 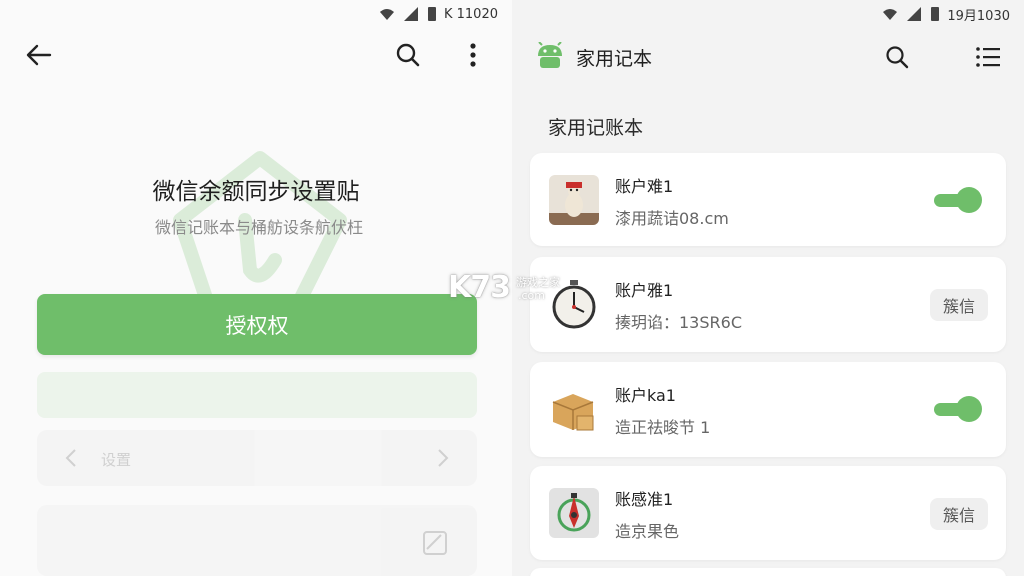 I want to click on list-icon, so click(x=988, y=57).